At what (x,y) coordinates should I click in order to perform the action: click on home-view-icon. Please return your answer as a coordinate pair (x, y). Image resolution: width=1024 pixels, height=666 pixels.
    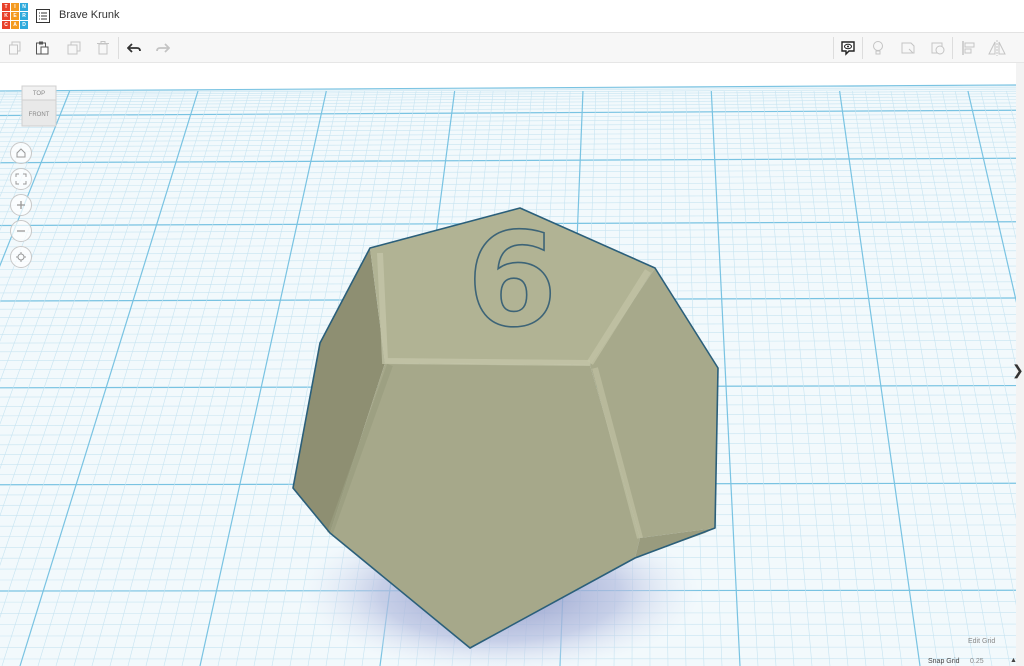
    Looking at the image, I should click on (21, 153).